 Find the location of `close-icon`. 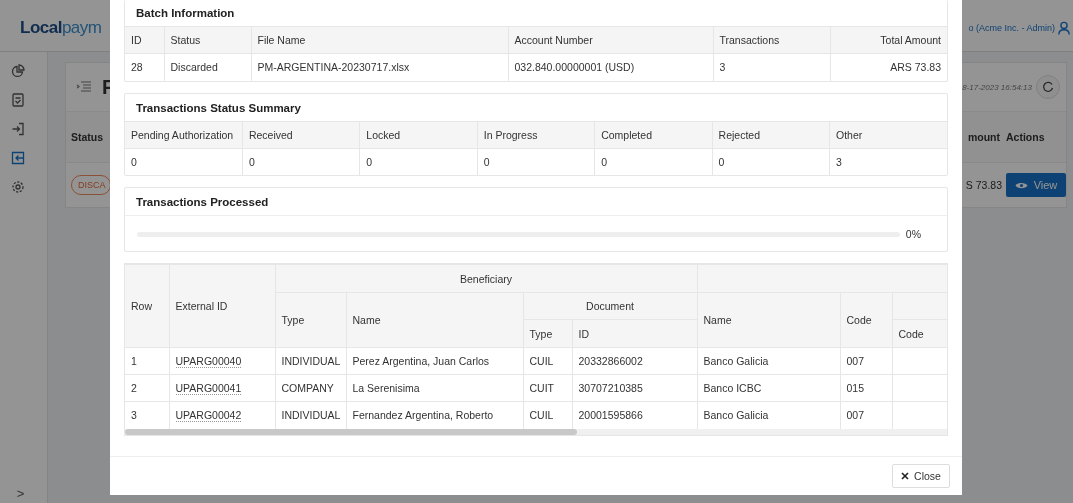

close-icon is located at coordinates (905, 476).